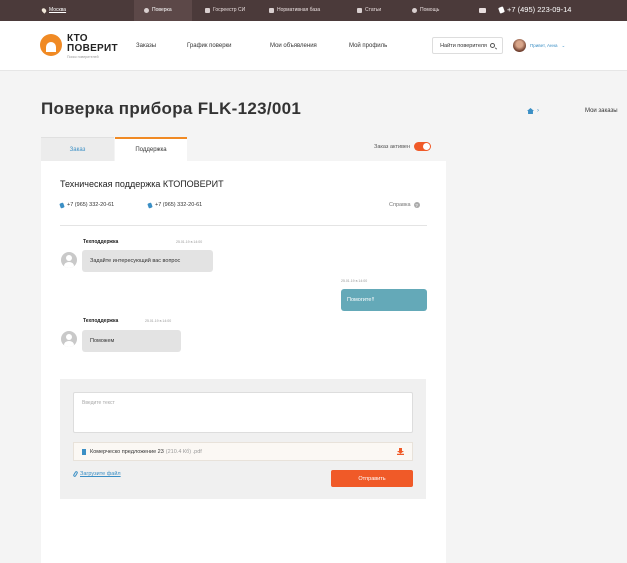  Describe the element at coordinates (384, 300) in the screenshot. I see `message-bubble-outgoing: Помогите!!` at that location.